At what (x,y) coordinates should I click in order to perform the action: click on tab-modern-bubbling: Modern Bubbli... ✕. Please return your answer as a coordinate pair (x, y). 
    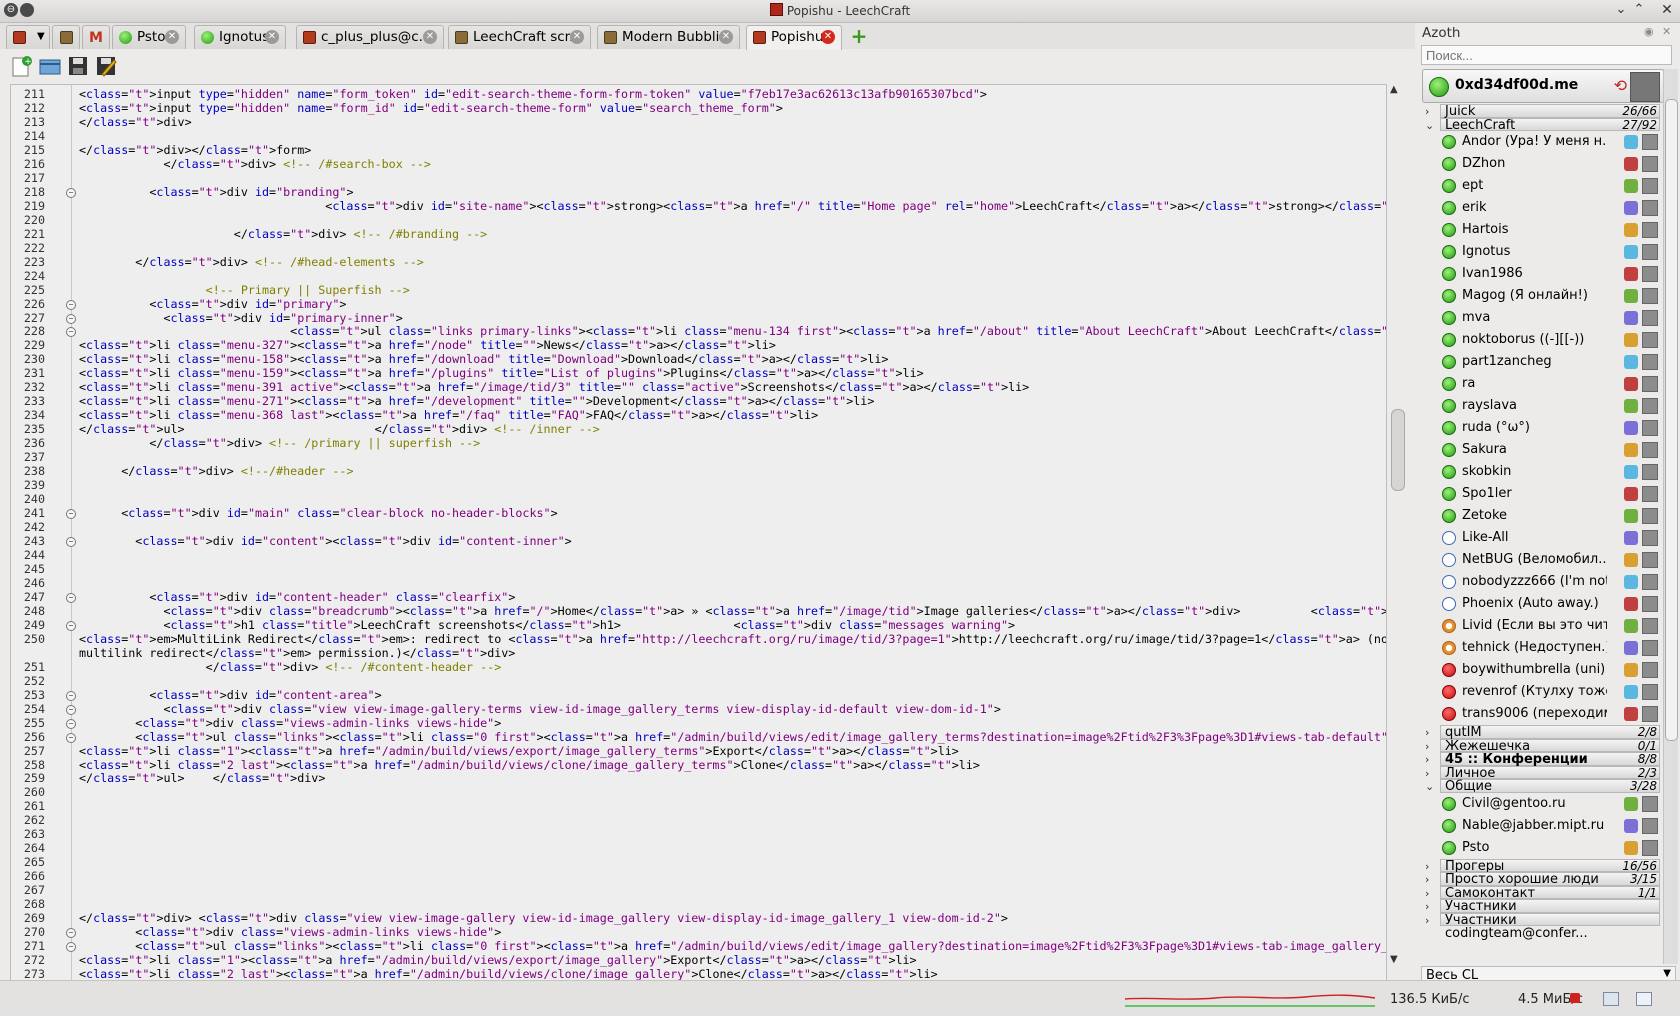
    Looking at the image, I should click on (668, 37).